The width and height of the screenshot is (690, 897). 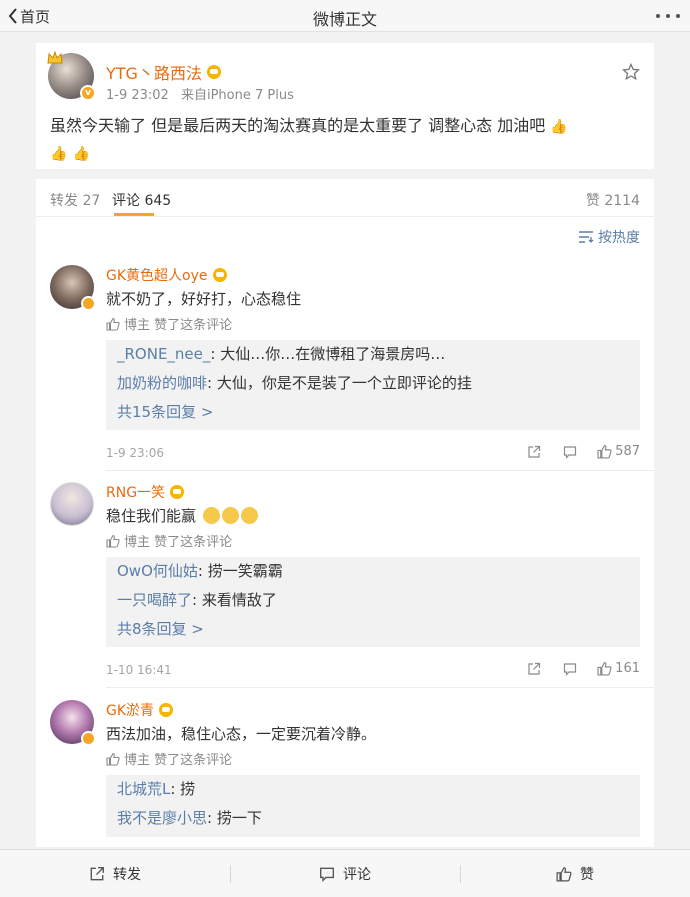 I want to click on post-time: 1-9 23:02, so click(x=137, y=95).